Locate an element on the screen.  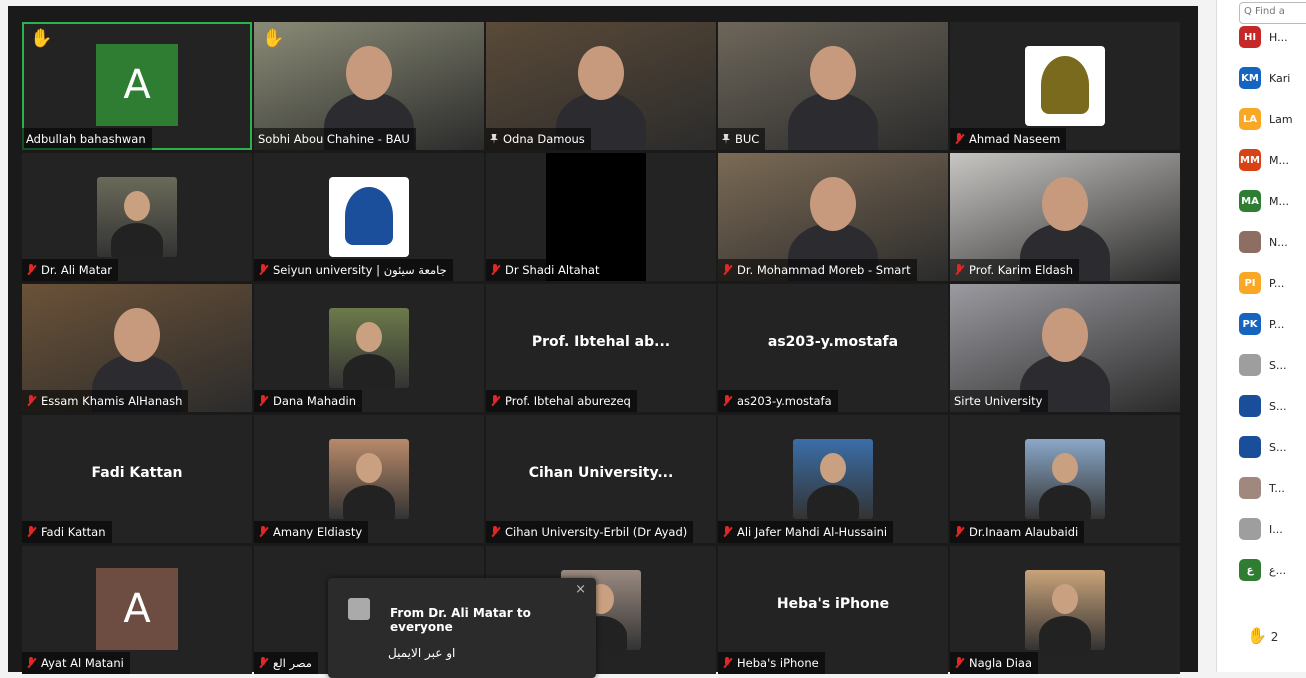
participant-tile: Amany Eldiasty is located at coordinates (369, 479).